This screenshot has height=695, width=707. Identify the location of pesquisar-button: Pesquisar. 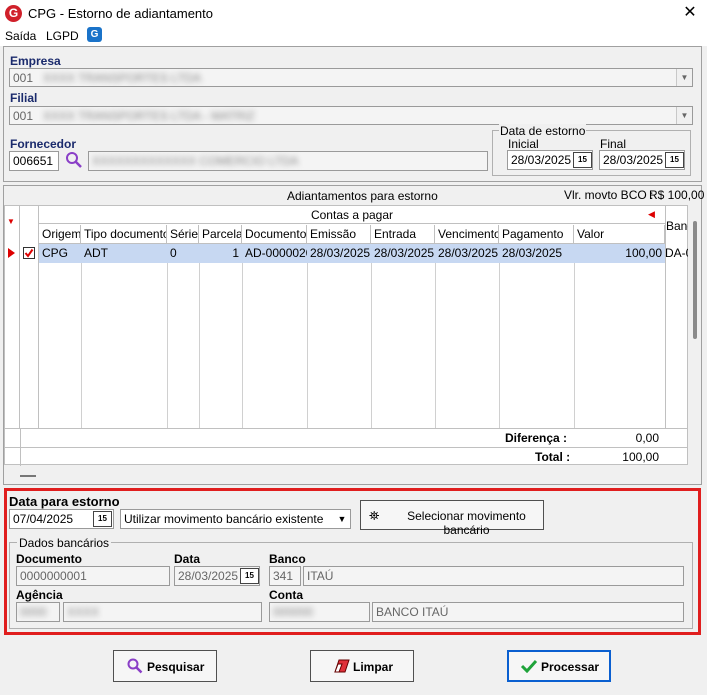
(165, 666).